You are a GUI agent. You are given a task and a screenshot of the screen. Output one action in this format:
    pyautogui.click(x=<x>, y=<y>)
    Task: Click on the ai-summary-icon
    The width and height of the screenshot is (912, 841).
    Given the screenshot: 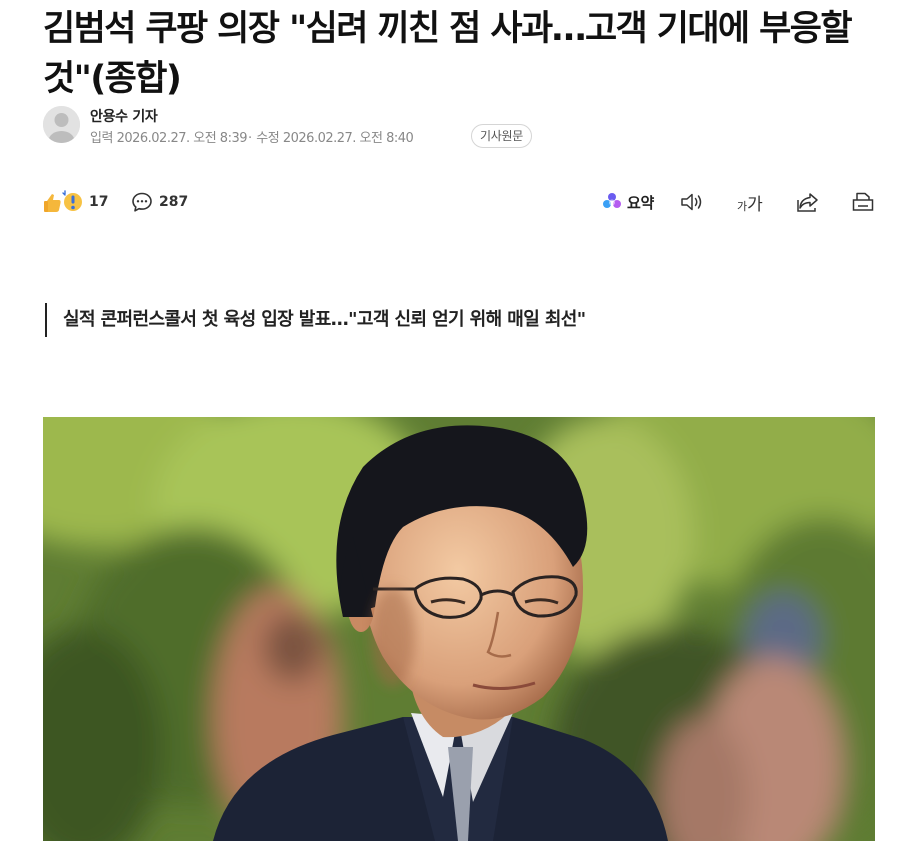 What is the action you would take?
    pyautogui.click(x=612, y=200)
    